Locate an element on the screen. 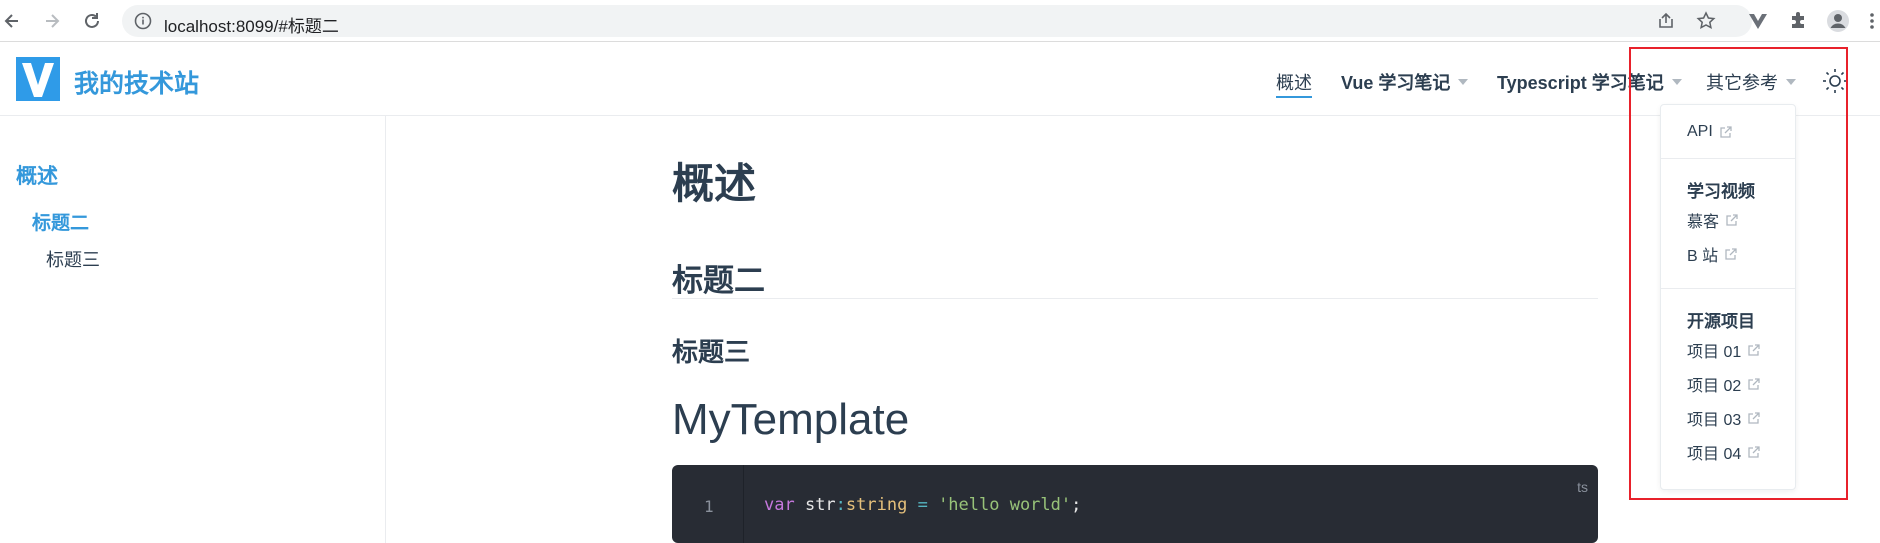 This screenshot has width=1880, height=543. reload-icon is located at coordinates (92, 21).